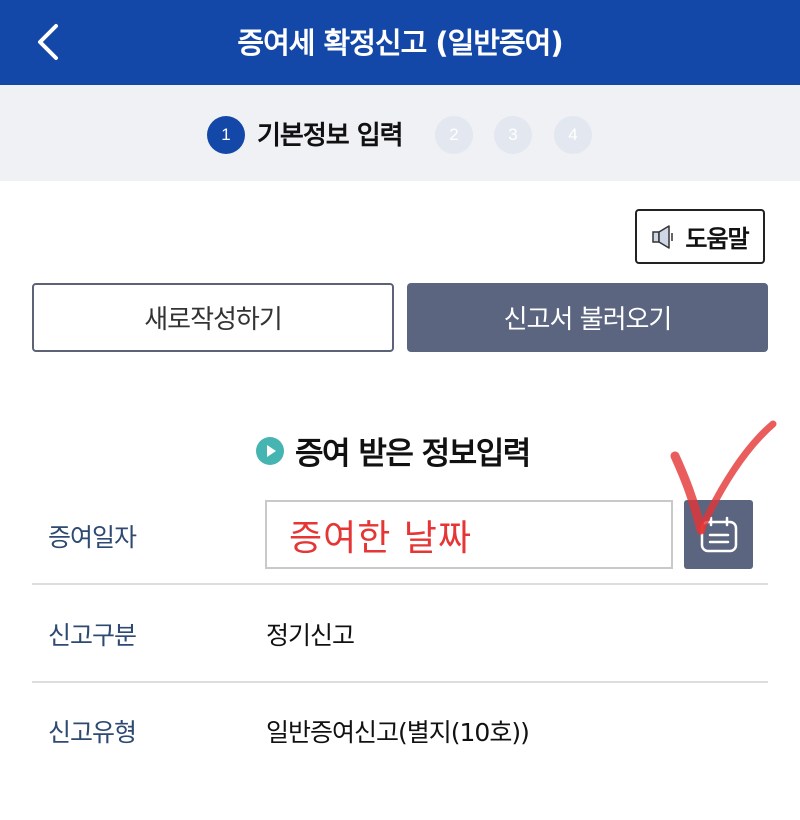 The height and width of the screenshot is (820, 800). What do you see at coordinates (330, 136) in the screenshot?
I see `step-1-label: 기본정보 입력` at bounding box center [330, 136].